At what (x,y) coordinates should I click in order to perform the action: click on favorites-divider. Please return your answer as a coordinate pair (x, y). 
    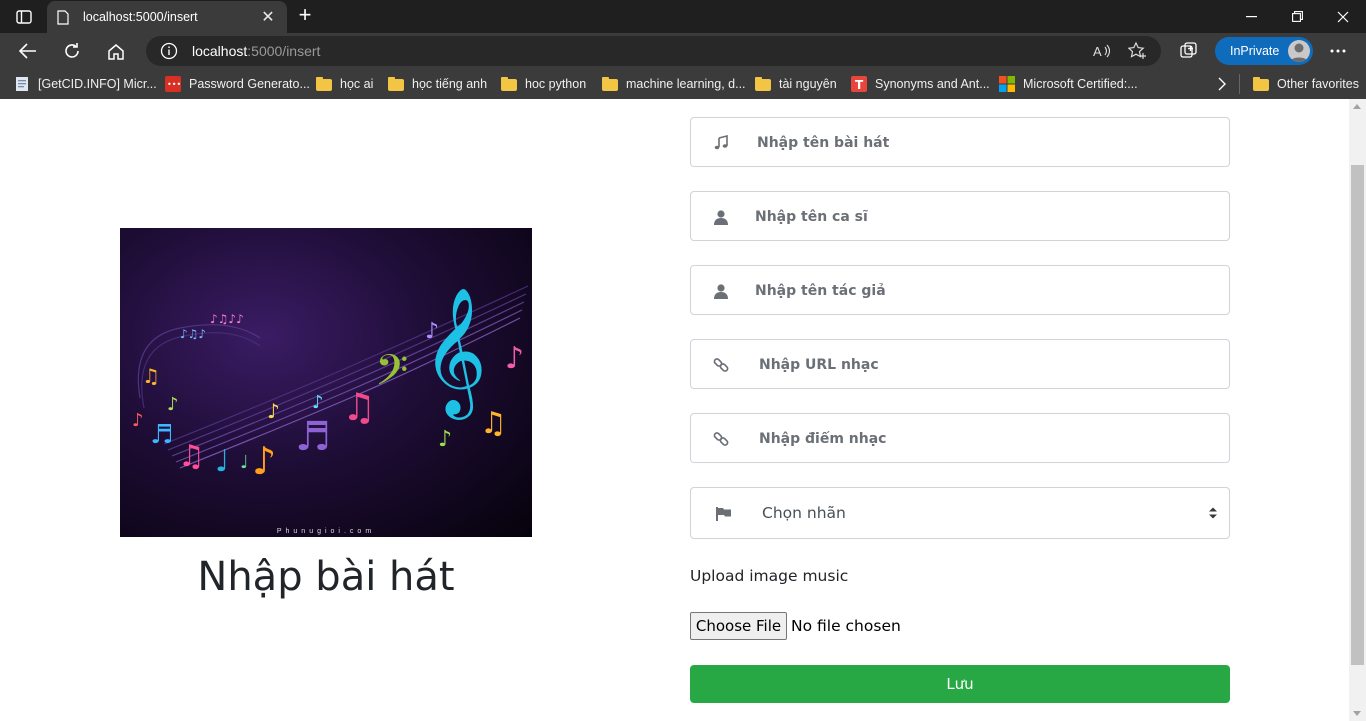
    Looking at the image, I should click on (1239, 84).